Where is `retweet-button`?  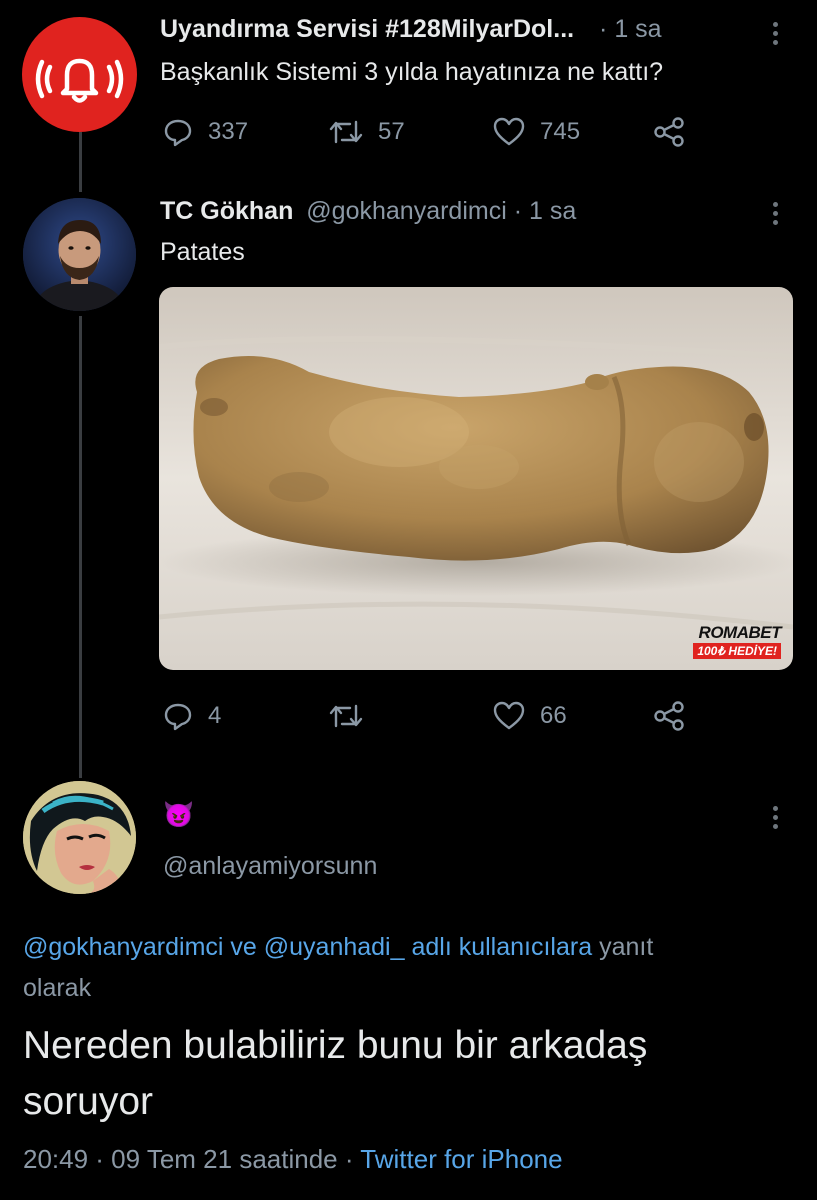 retweet-button is located at coordinates (353, 716).